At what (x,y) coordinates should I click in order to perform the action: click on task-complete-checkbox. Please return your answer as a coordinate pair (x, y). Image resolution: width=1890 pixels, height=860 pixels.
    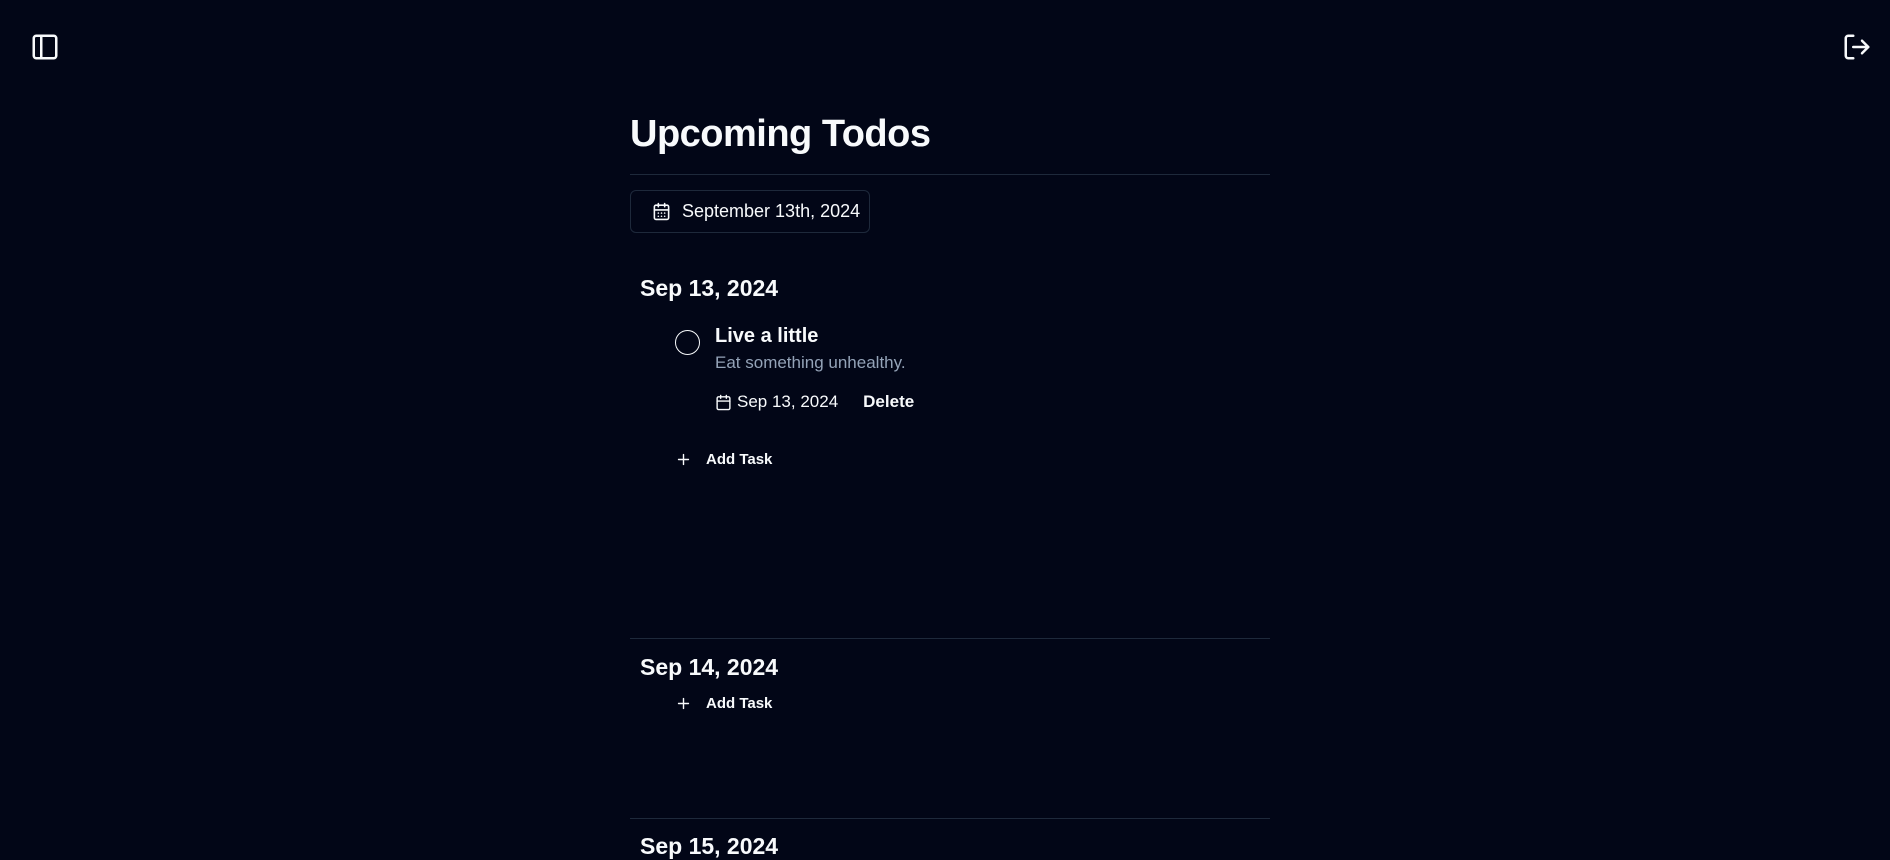
    Looking at the image, I should click on (687, 342).